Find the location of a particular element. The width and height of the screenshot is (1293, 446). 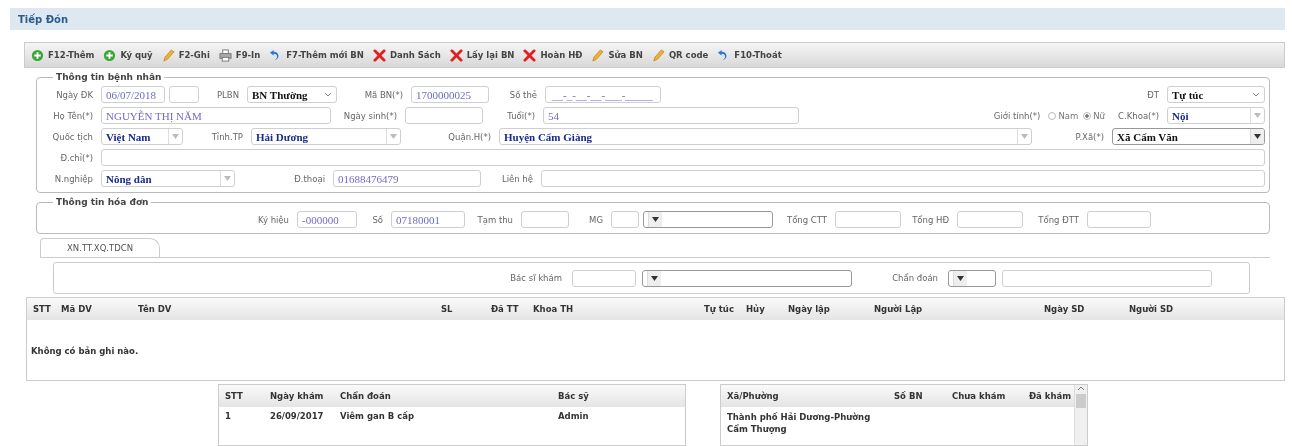

add-icon is located at coordinates (37, 55).